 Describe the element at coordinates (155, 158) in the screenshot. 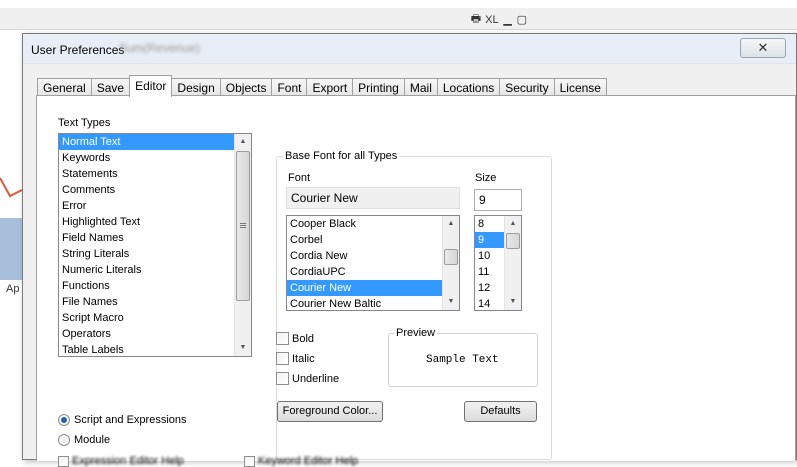

I see `list-item: Keywords` at that location.